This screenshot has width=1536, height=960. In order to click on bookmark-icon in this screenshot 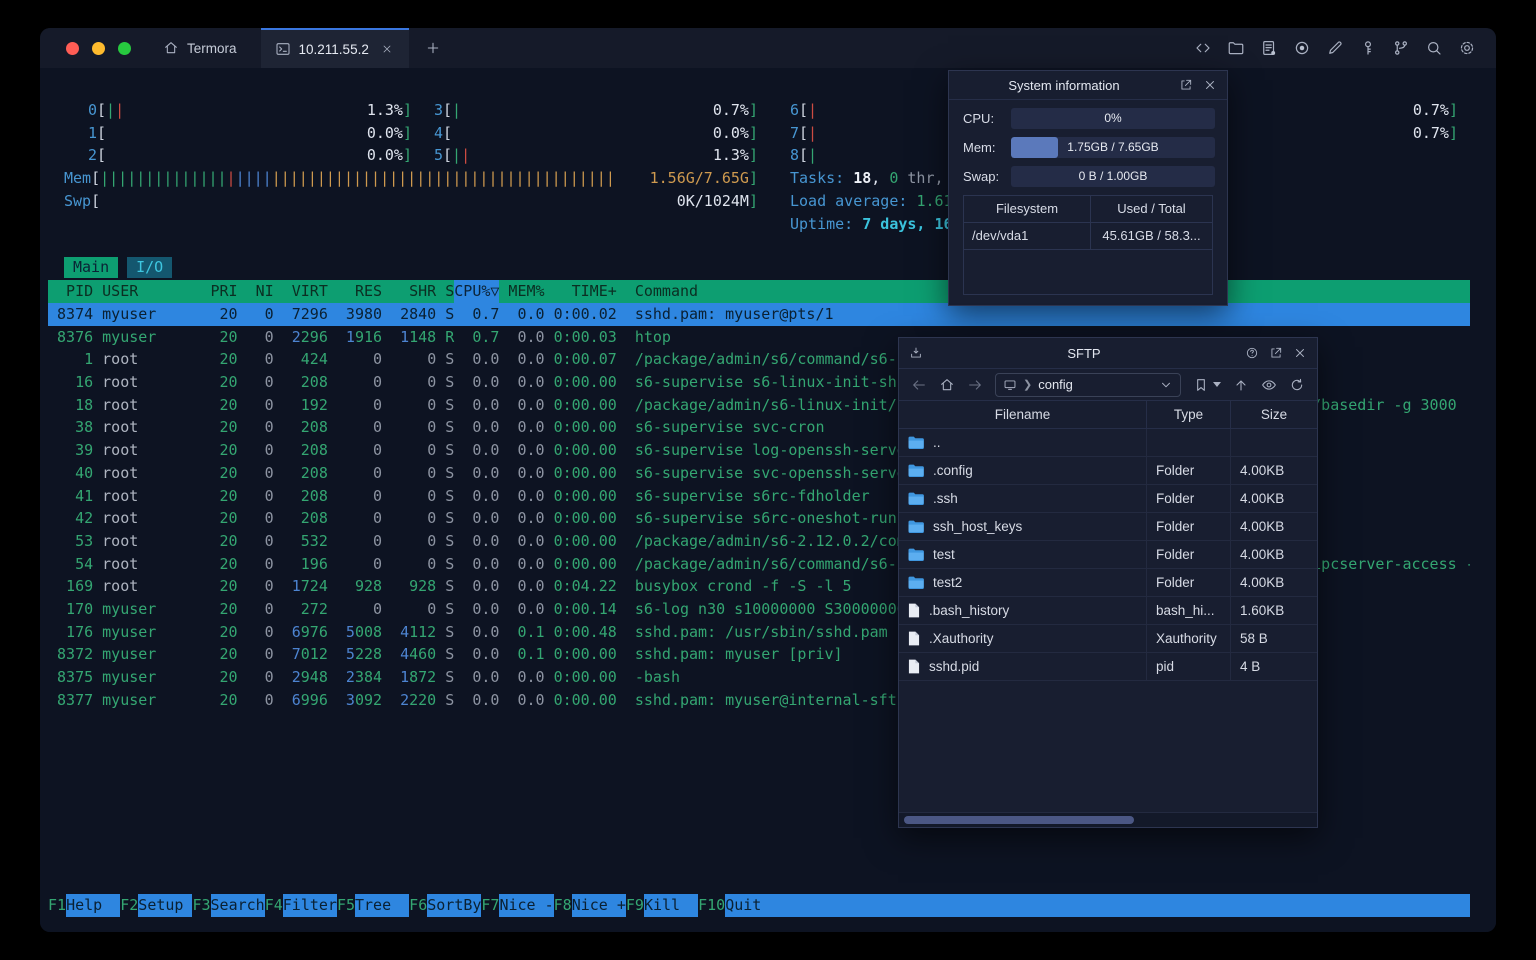, I will do `click(1201, 384)`.